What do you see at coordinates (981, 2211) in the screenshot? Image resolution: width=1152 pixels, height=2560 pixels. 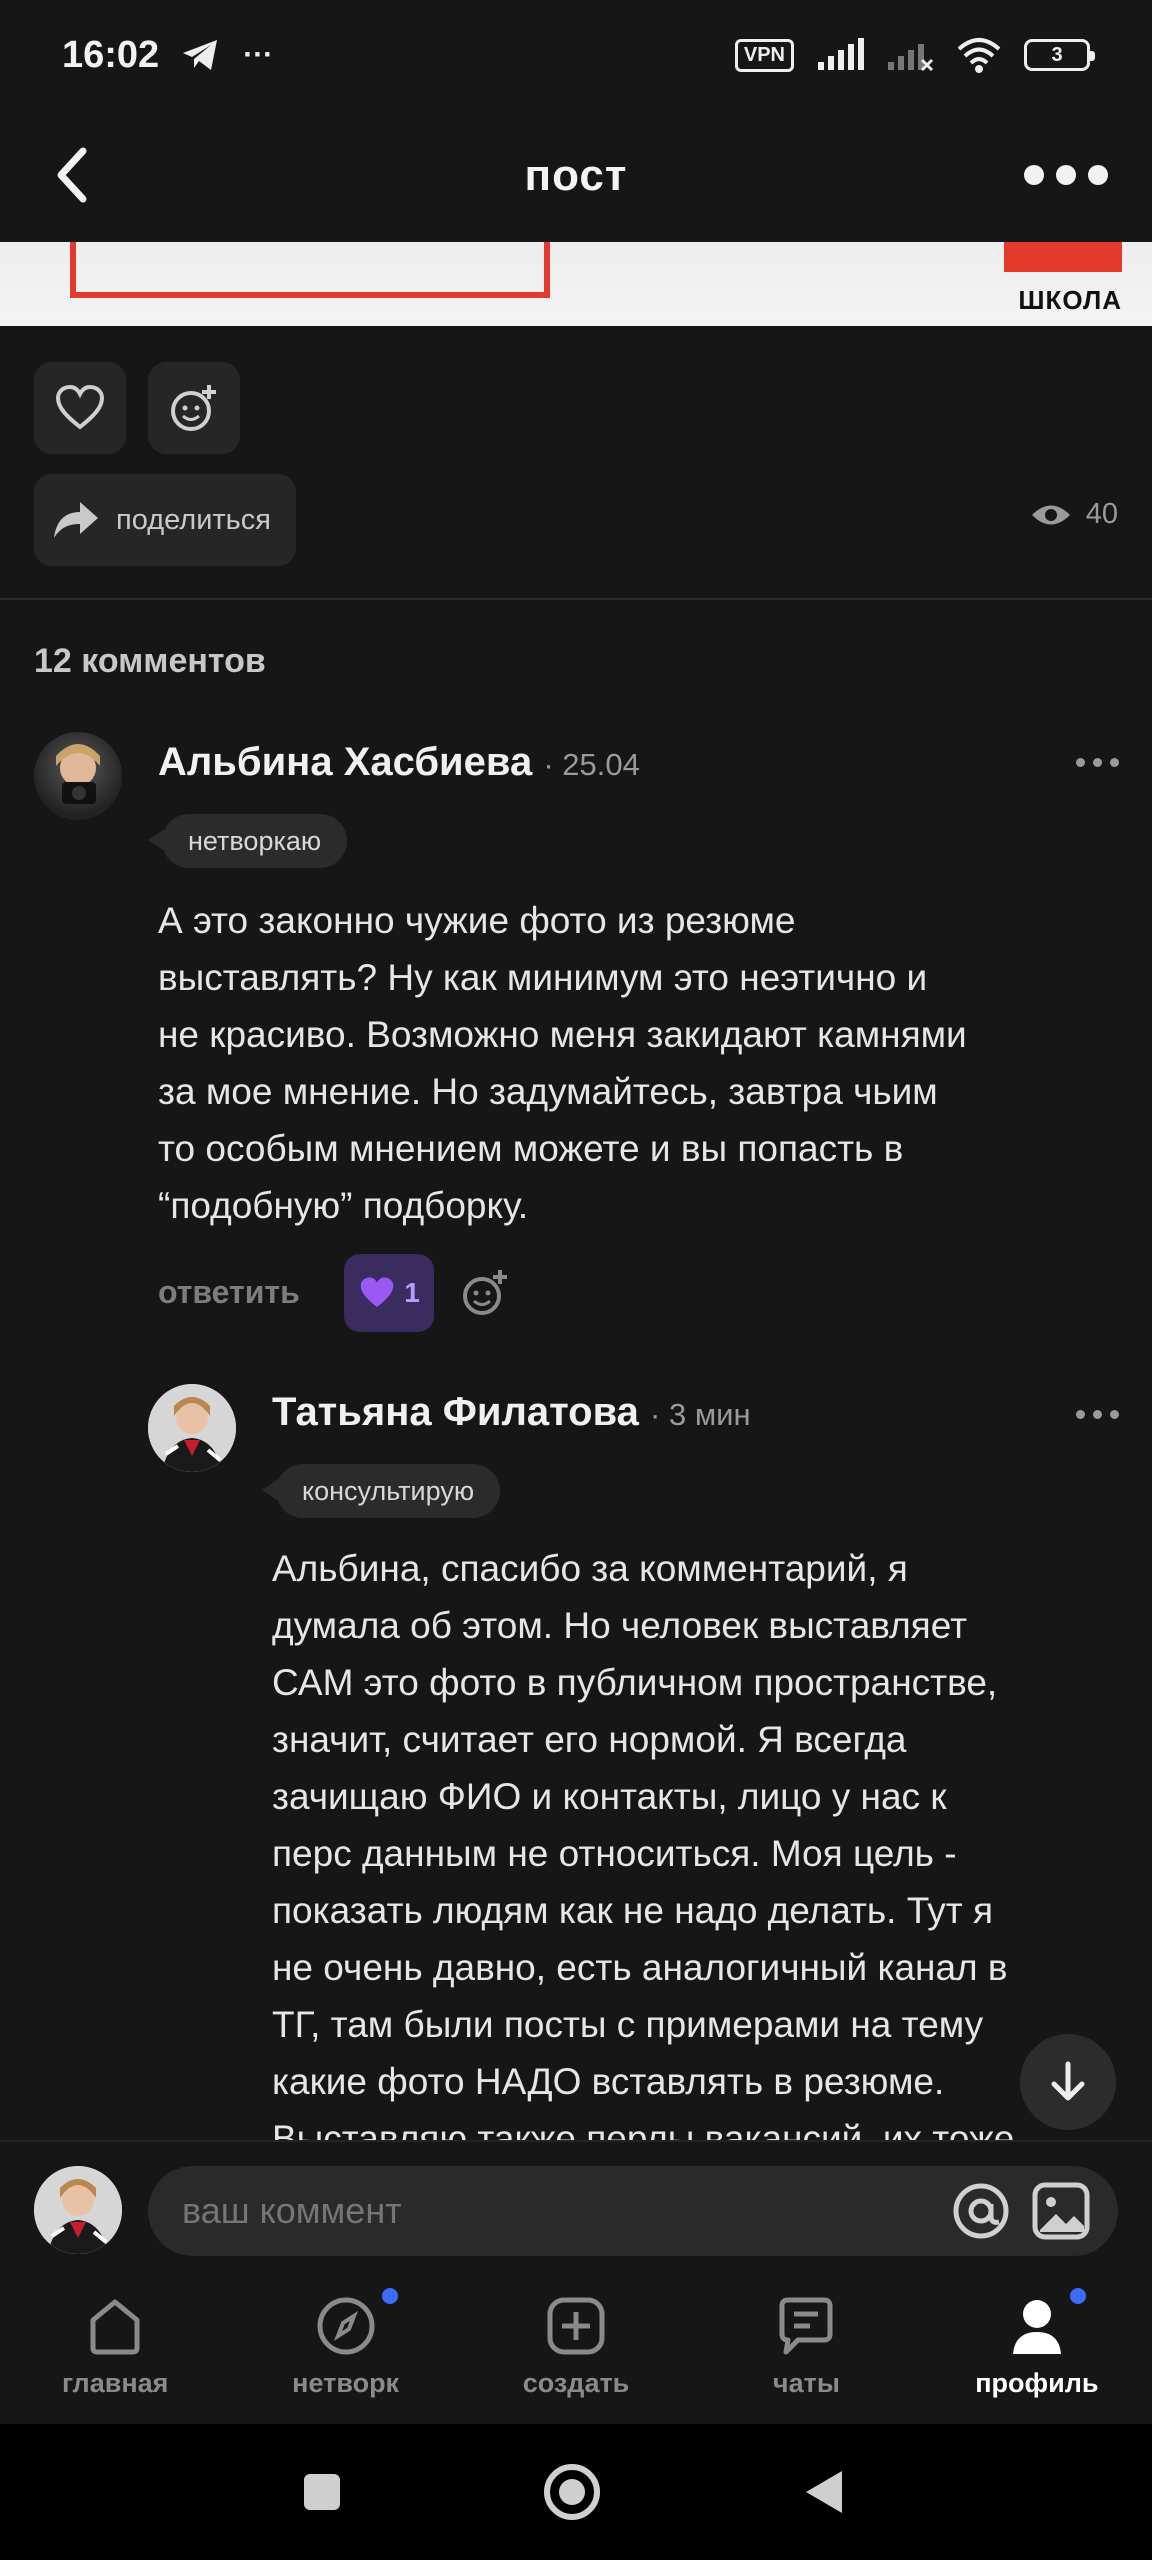 I see `at-mention-icon` at bounding box center [981, 2211].